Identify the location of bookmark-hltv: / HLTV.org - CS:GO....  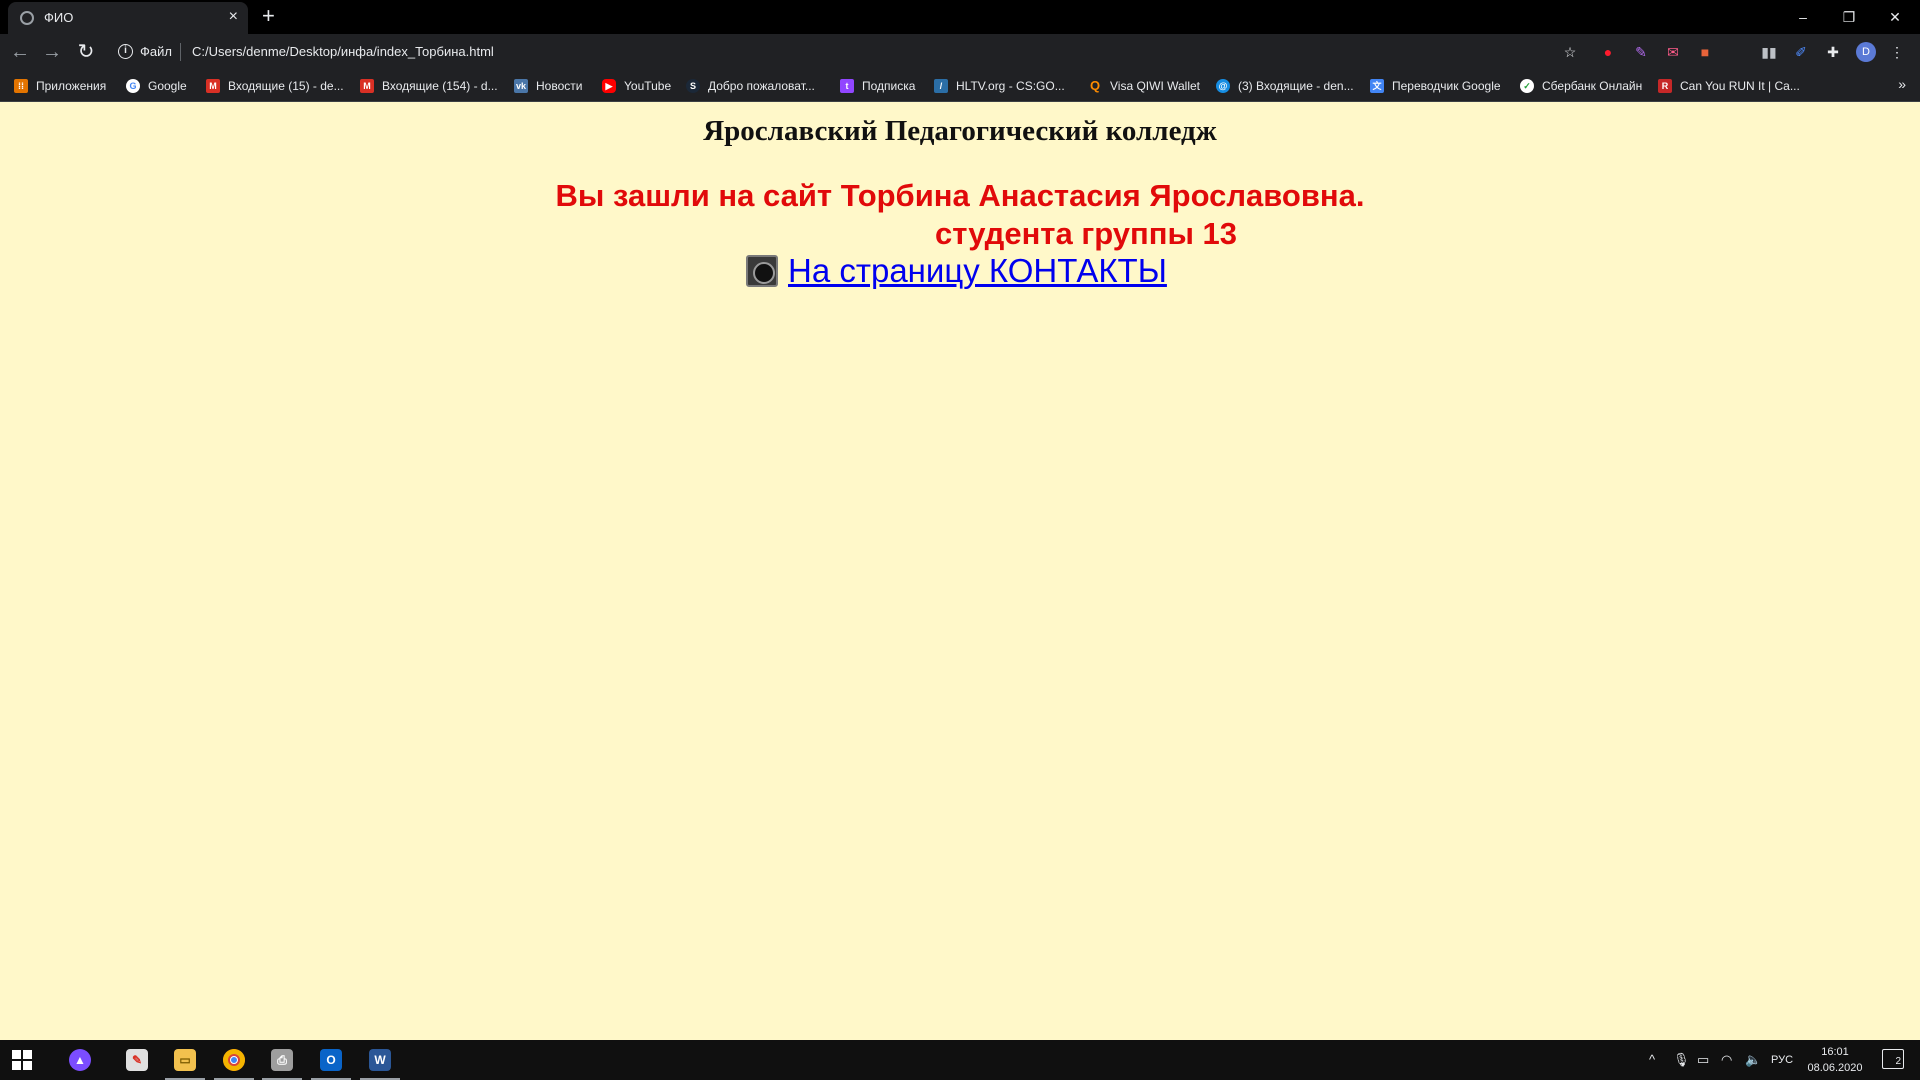
(999, 86).